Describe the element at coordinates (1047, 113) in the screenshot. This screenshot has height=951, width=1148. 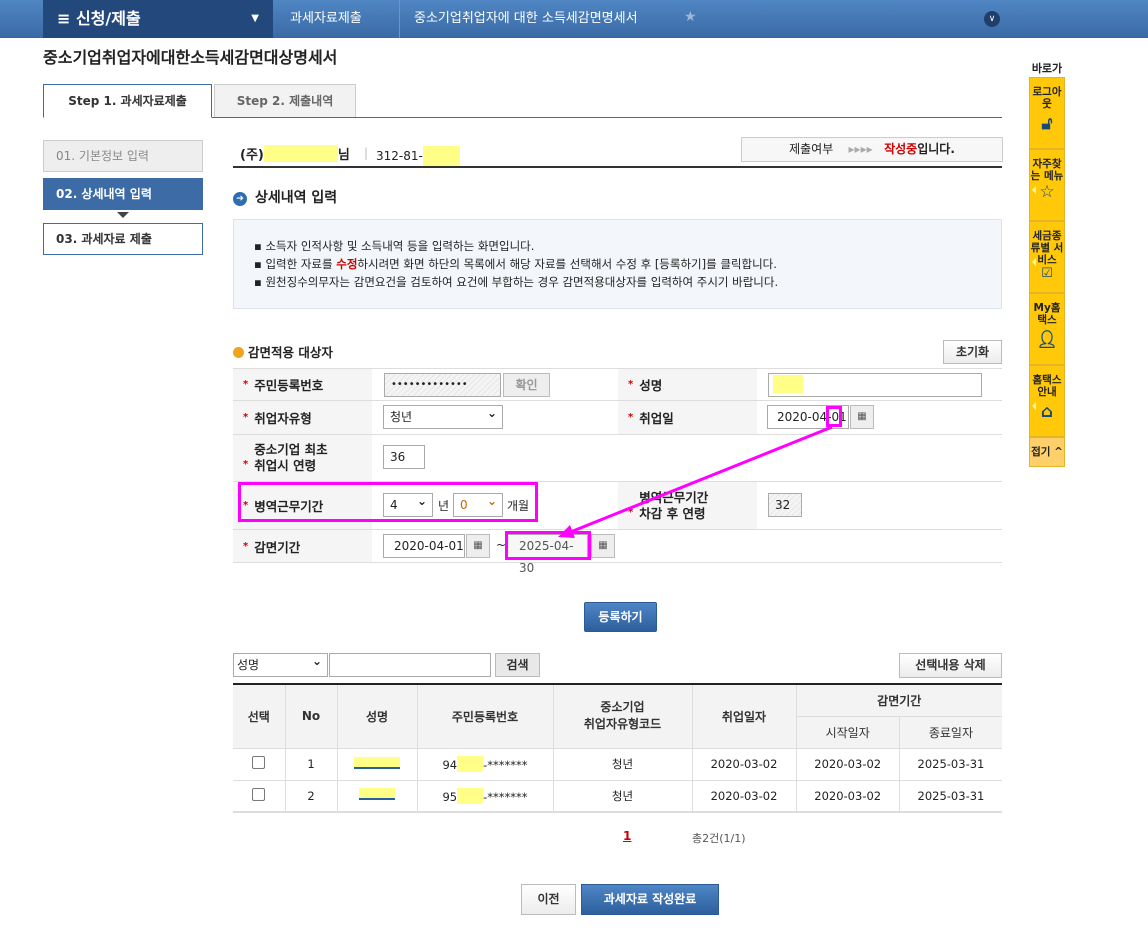
I see `quick-logout: 로그아웃 🔓︎` at that location.